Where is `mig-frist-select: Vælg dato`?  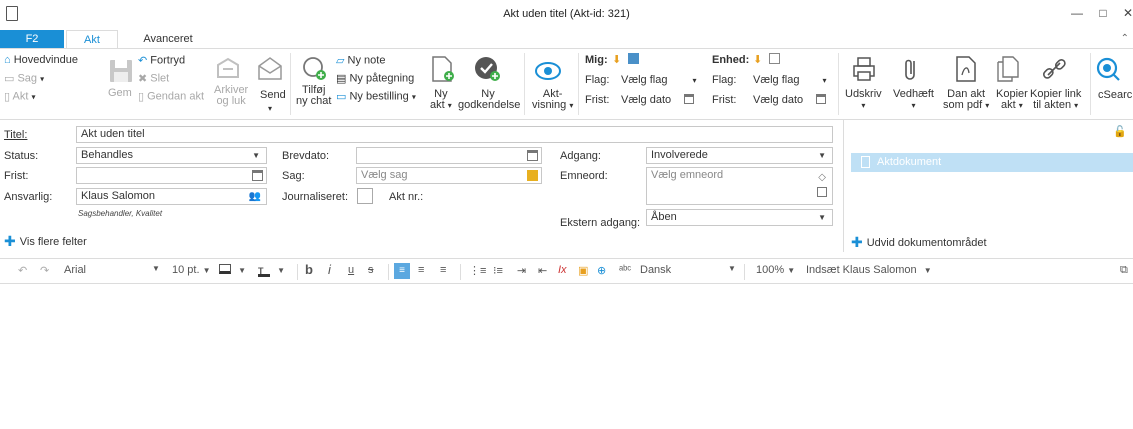
mig-frist-select: Vælg dato is located at coordinates (658, 100).